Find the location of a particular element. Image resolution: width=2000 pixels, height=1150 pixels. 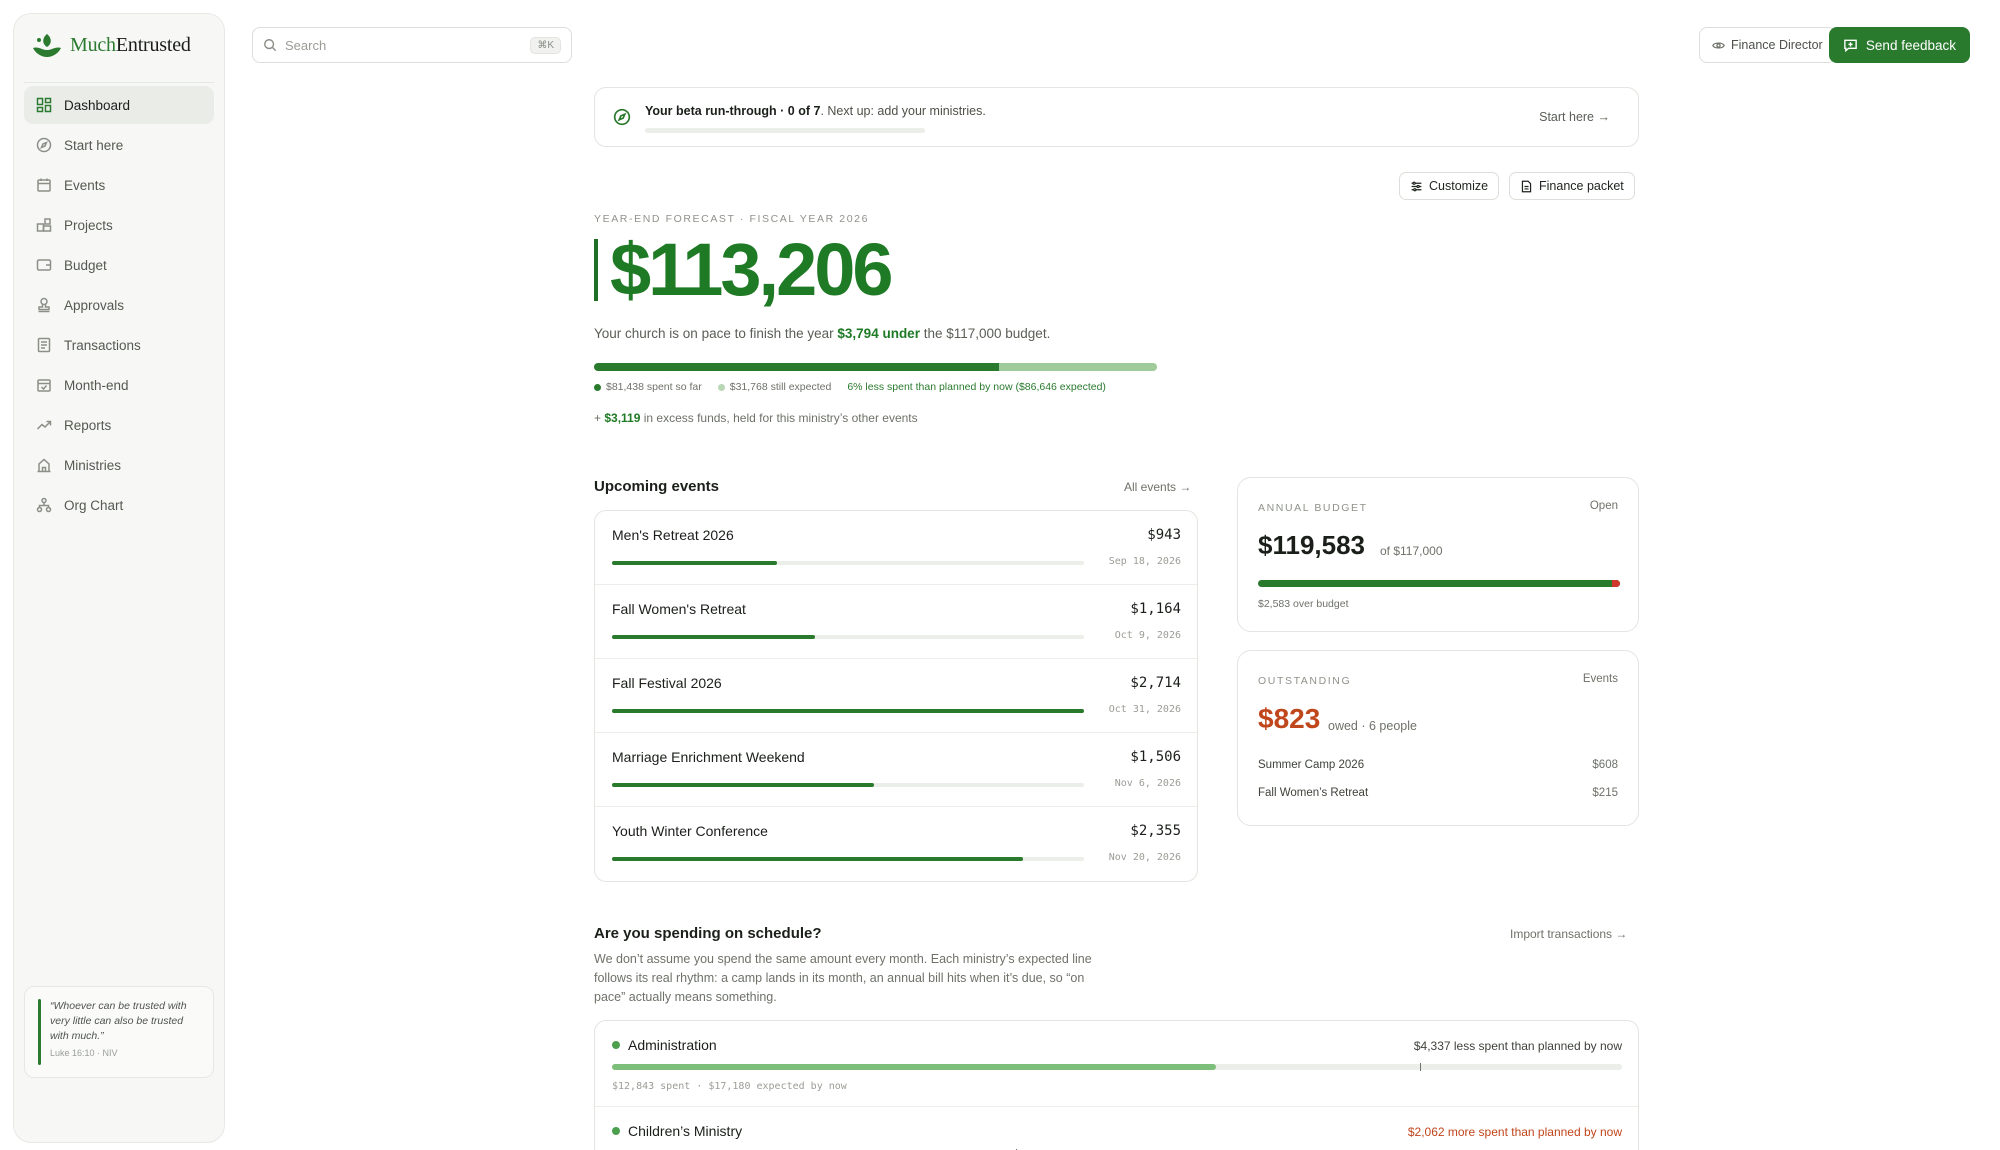

forecast-expected-segment is located at coordinates (1078, 367).